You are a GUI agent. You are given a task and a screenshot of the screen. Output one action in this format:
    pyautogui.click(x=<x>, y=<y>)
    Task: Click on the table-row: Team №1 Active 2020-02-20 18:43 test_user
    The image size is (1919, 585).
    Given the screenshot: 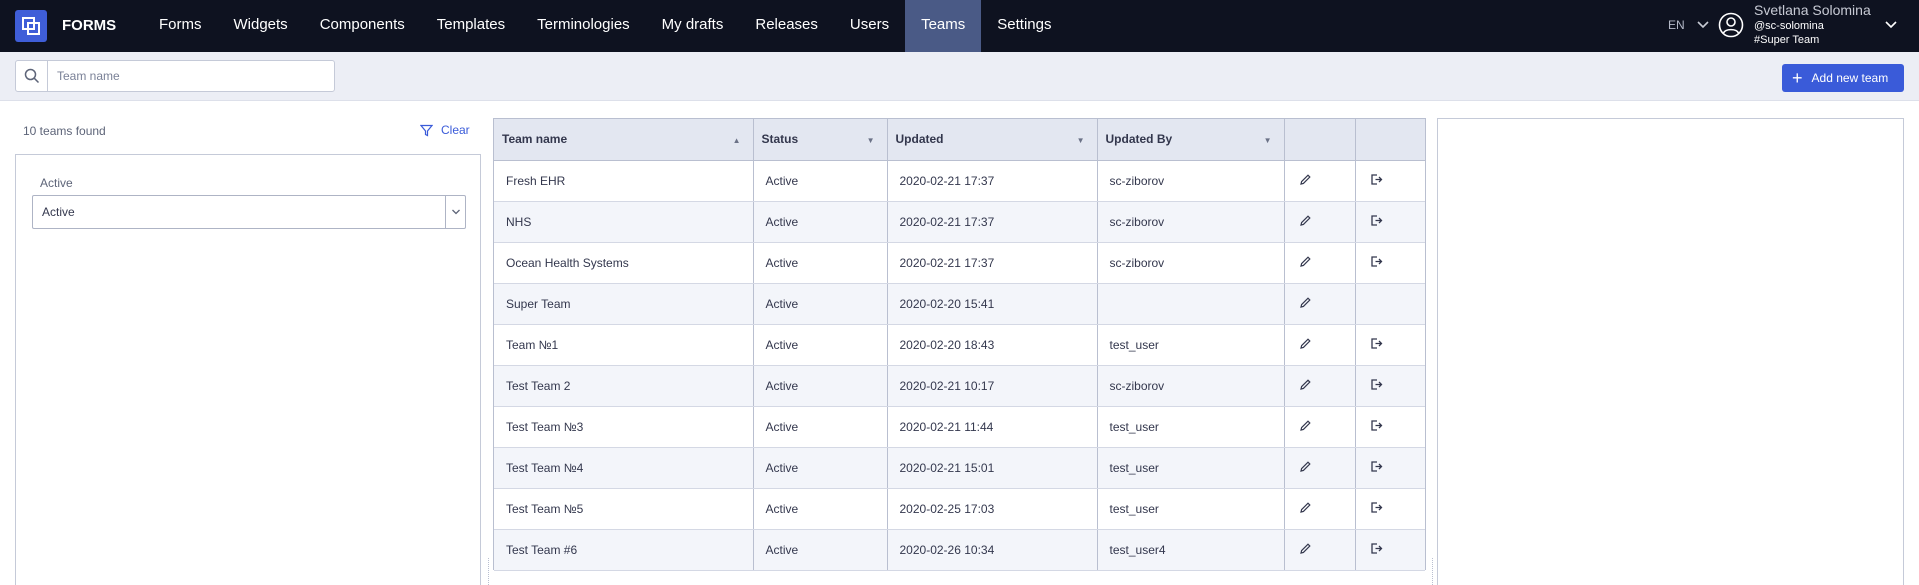 What is the action you would take?
    pyautogui.click(x=959, y=345)
    